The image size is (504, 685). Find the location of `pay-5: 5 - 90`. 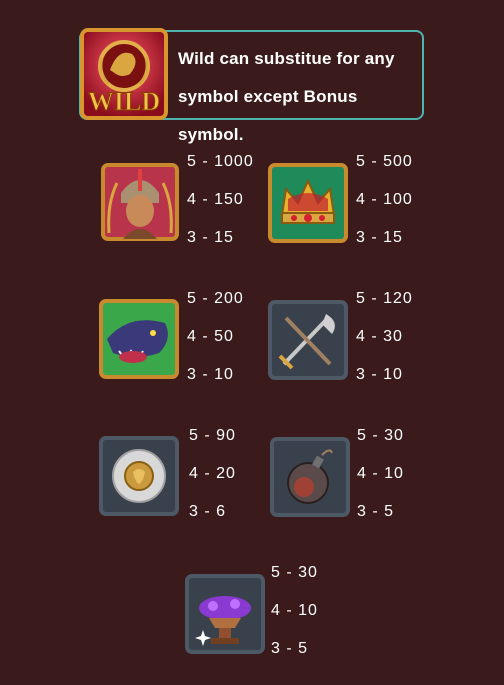

pay-5: 5 - 90 is located at coordinates (212, 435).